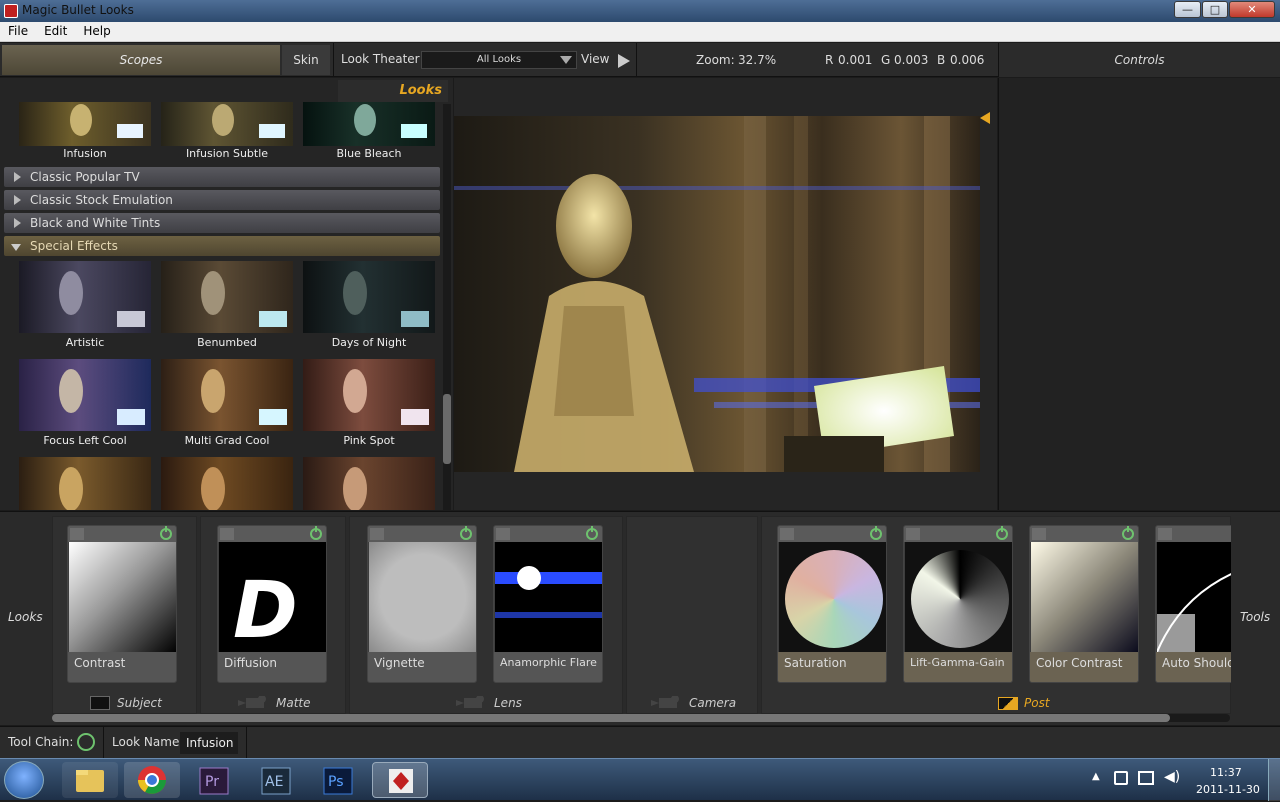  Describe the element at coordinates (152, 780) in the screenshot. I see `taskbar-chrome` at that location.